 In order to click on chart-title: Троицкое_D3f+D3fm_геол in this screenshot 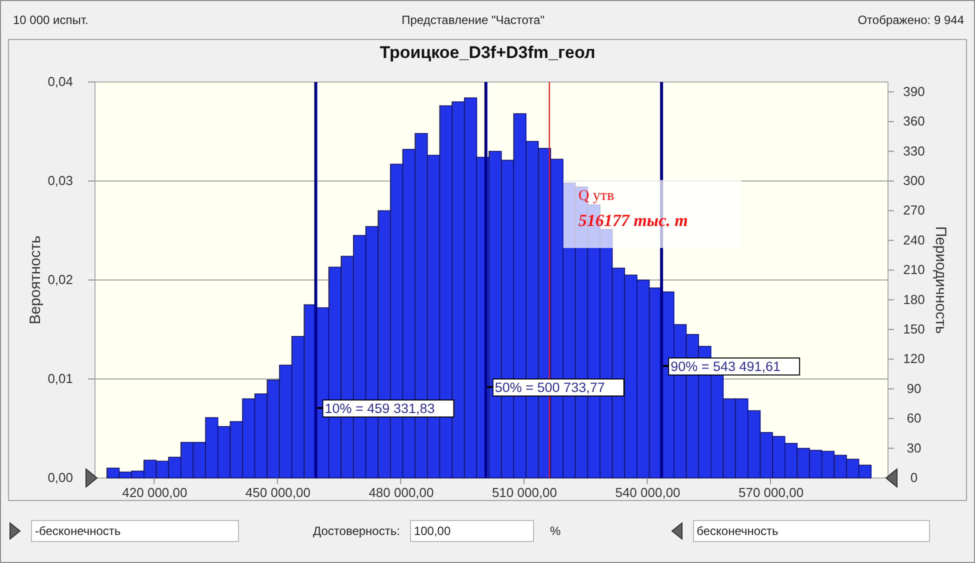, I will do `click(487, 53)`.